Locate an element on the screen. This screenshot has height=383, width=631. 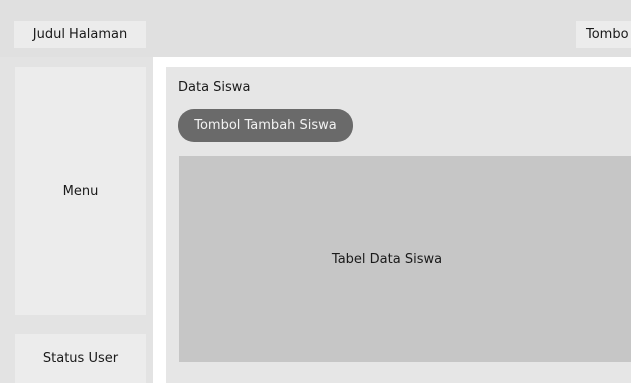
sidebar-menu-label: Menu is located at coordinates (80, 191).